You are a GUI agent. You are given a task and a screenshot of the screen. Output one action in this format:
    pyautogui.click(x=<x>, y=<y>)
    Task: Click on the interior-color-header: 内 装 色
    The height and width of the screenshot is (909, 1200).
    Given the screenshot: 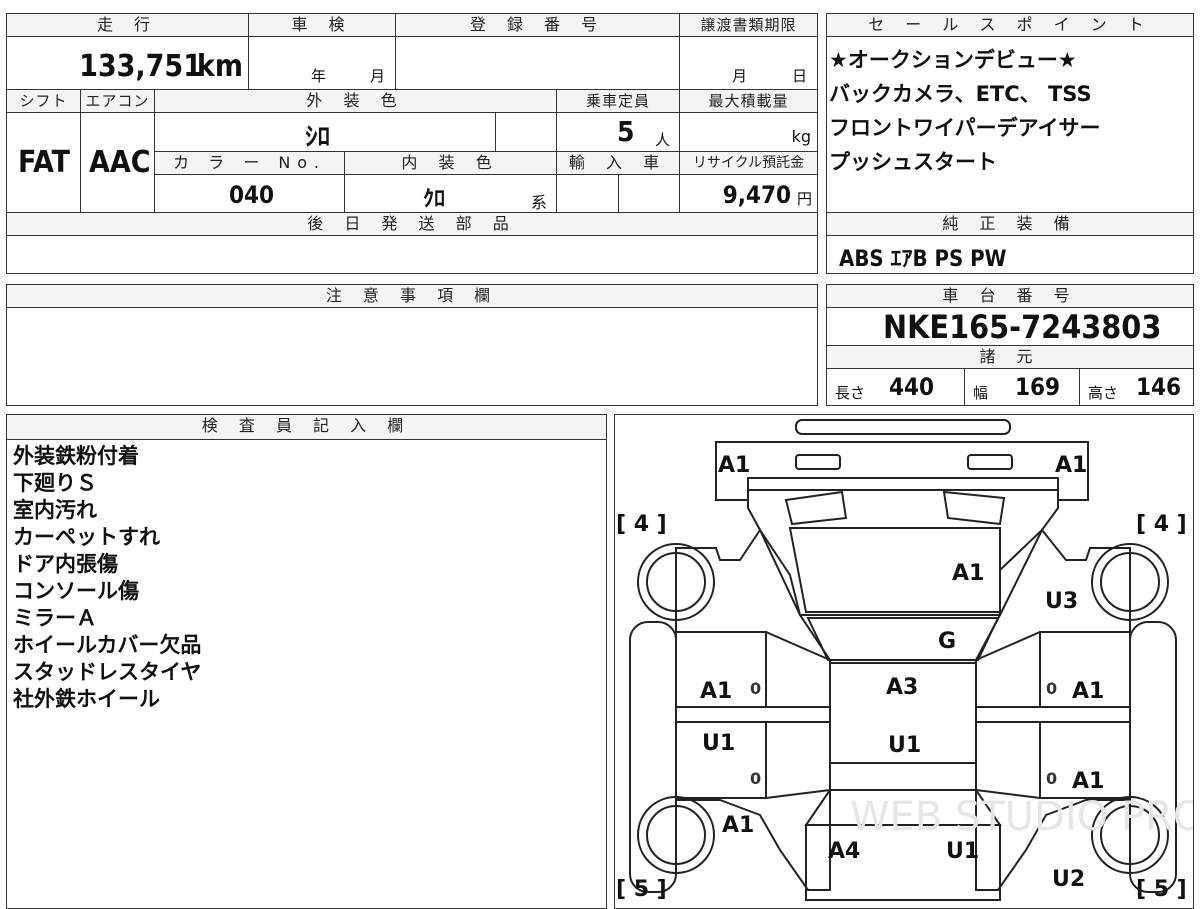 What is the action you would take?
    pyautogui.click(x=450, y=163)
    